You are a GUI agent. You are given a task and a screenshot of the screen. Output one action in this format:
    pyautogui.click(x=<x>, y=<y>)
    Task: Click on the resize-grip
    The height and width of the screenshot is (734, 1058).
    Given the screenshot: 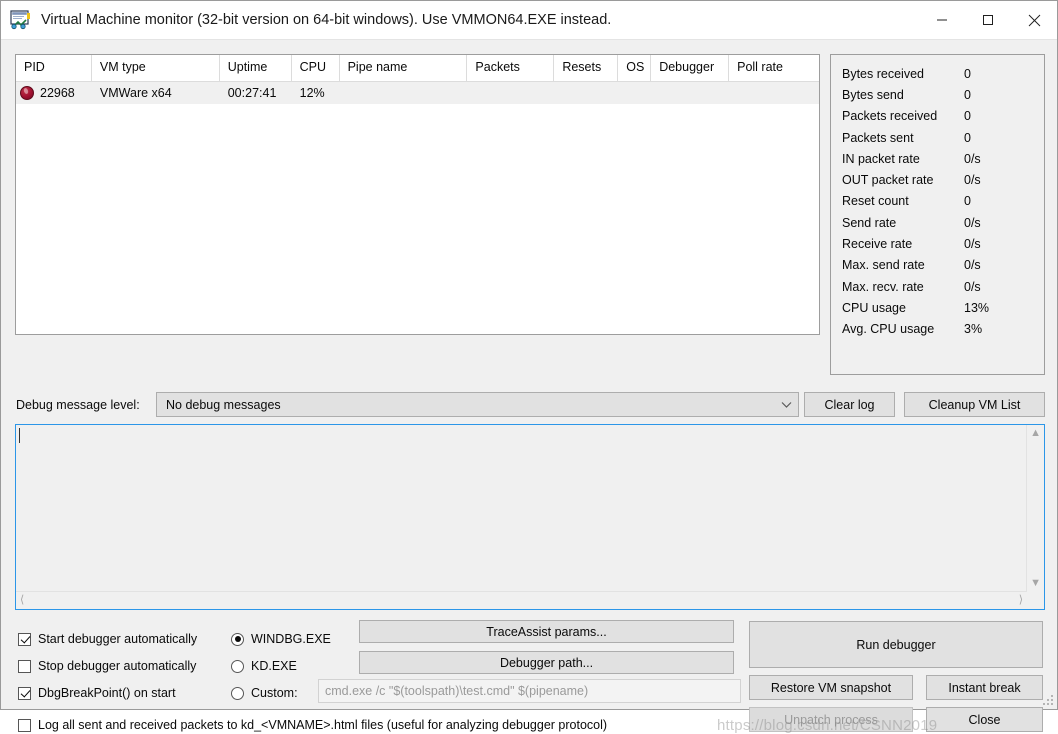 What is the action you would take?
    pyautogui.click(x=1048, y=700)
    